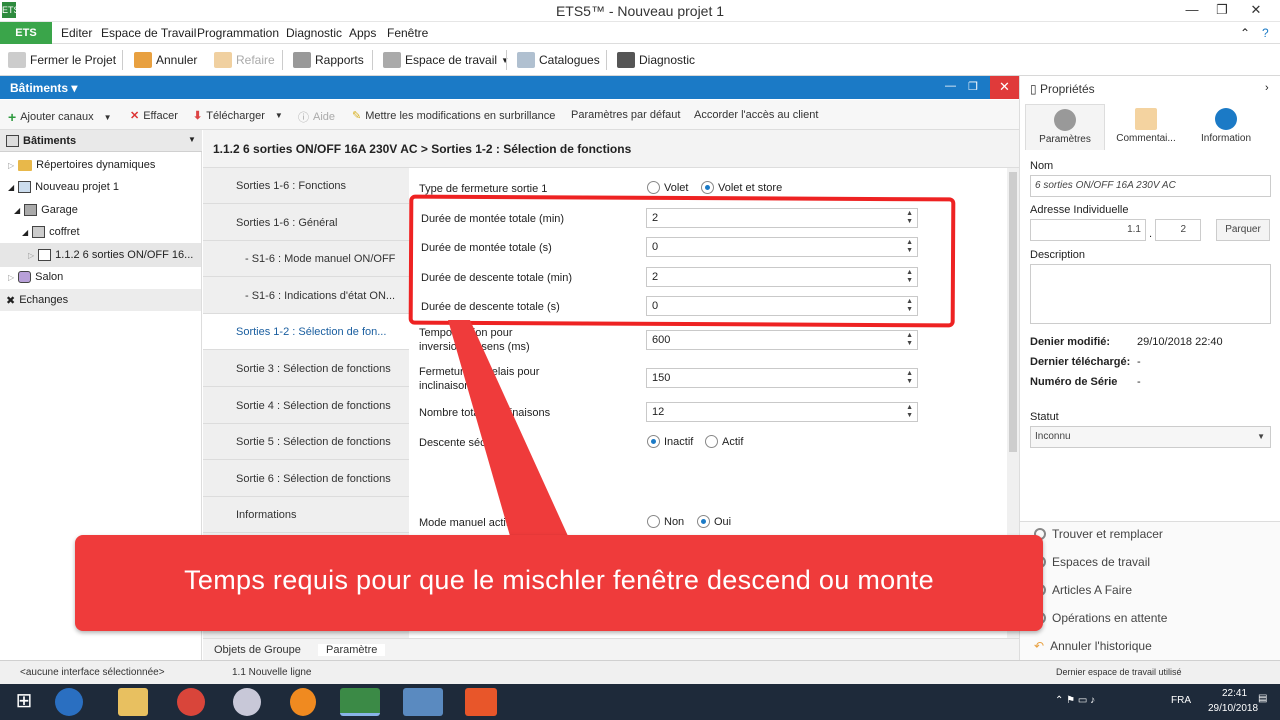 The image size is (1280, 720). I want to click on scrollbar-thumb, so click(1013, 312).